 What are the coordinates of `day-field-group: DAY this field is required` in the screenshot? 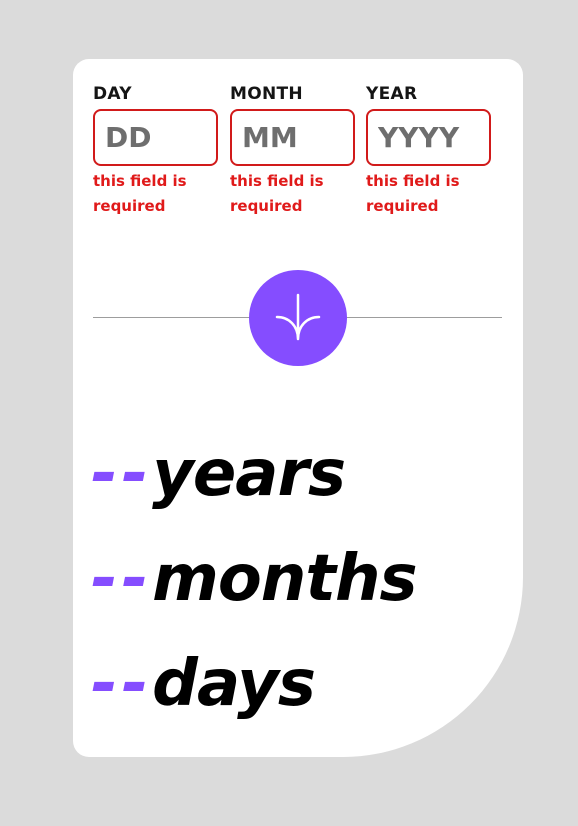 It's located at (155, 151).